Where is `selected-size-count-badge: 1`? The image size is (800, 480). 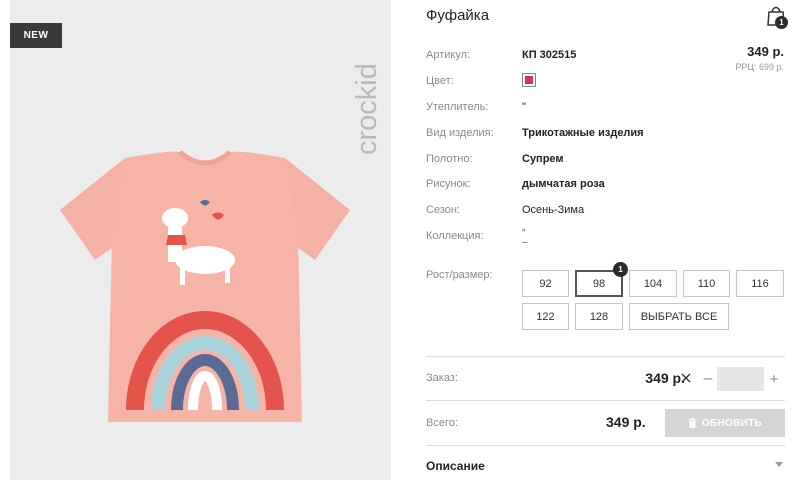
selected-size-count-badge: 1 is located at coordinates (620, 269).